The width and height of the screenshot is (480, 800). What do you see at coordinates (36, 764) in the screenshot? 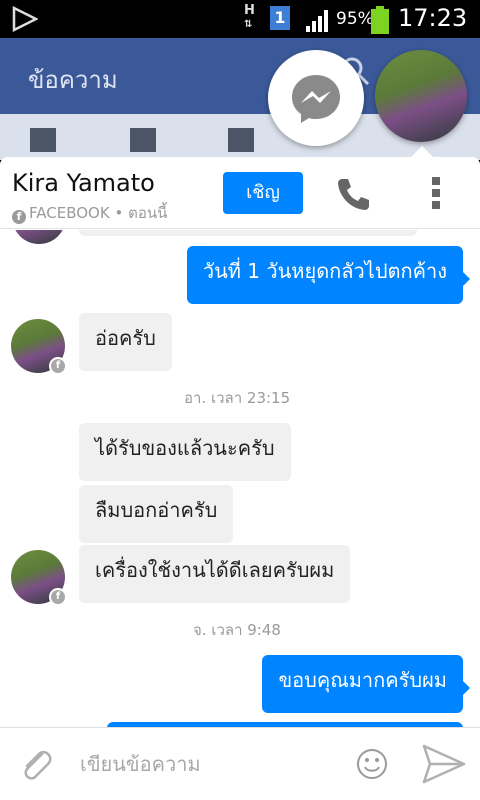
I see `attach-icon` at bounding box center [36, 764].